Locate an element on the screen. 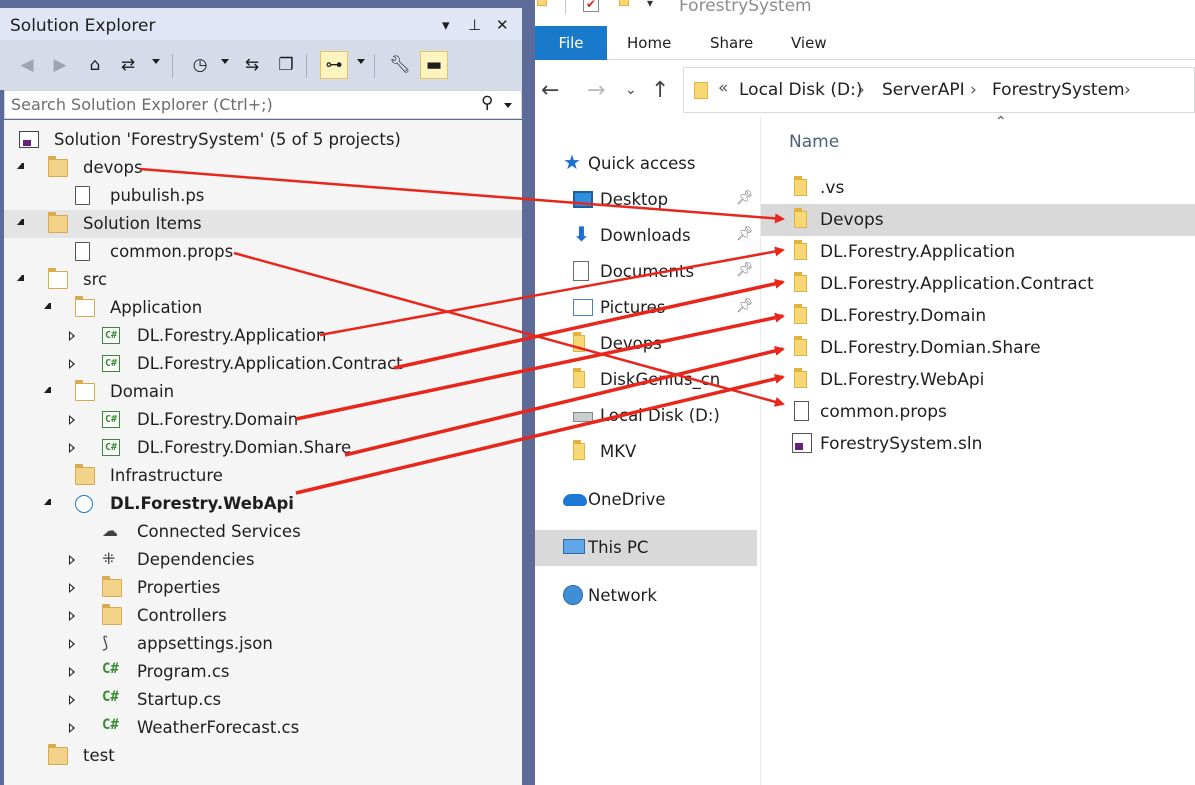 The height and width of the screenshot is (785, 1195). recent-locations-dropdown-icon: ⌄ is located at coordinates (631, 90).